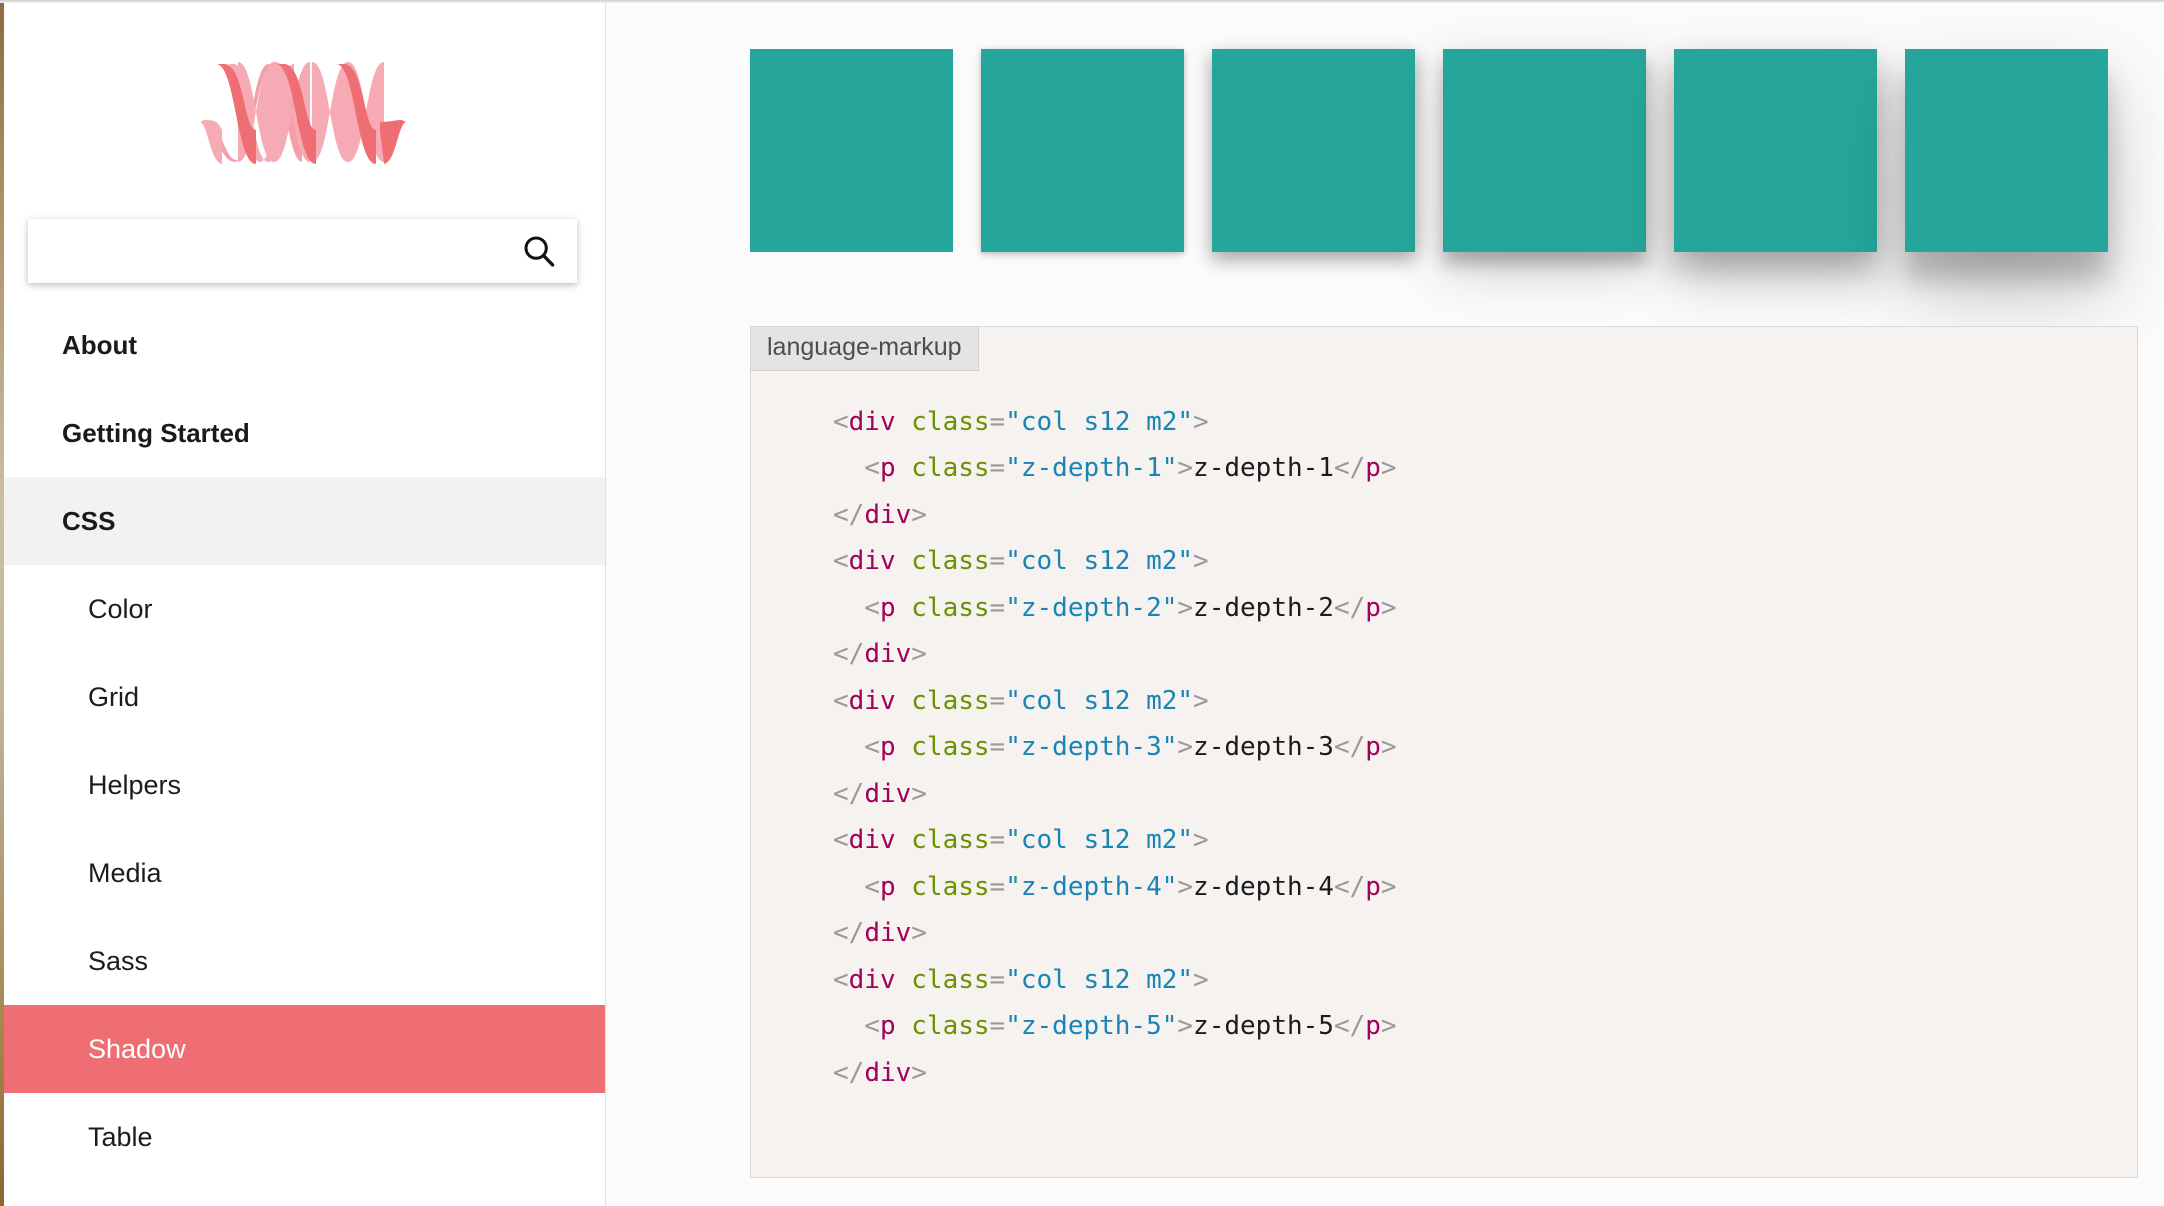 The height and width of the screenshot is (1206, 2164). What do you see at coordinates (302, 1049) in the screenshot?
I see `sidebar-item-shadow: Shadow` at bounding box center [302, 1049].